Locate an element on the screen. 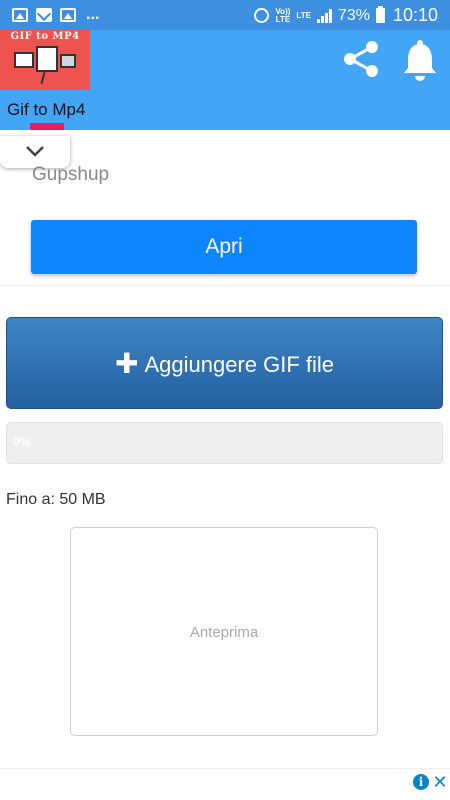 The height and width of the screenshot is (800, 450). logo-text: GIF to MP4 is located at coordinates (45, 36).